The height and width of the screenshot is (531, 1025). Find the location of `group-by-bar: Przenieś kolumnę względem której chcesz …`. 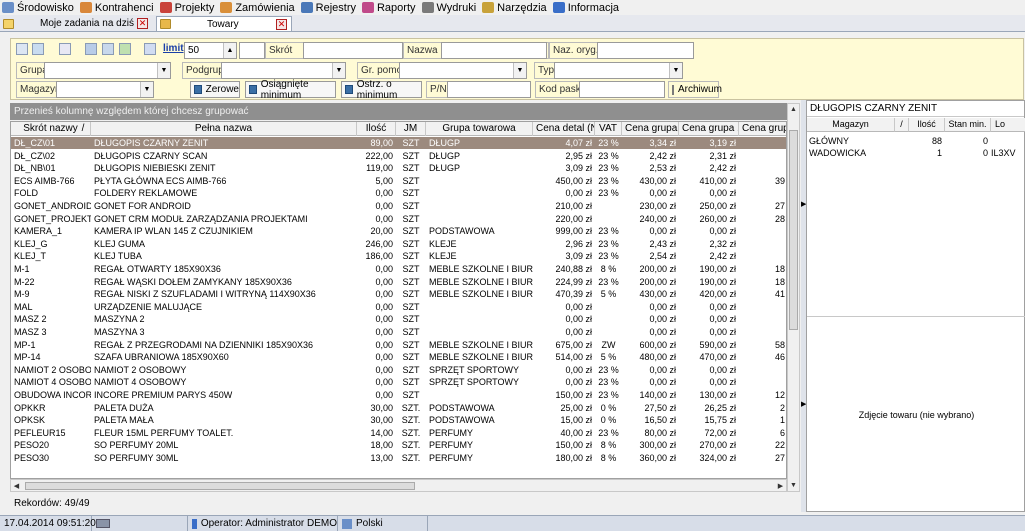

group-by-bar: Przenieś kolumnę względem której chcesz … is located at coordinates (398, 111).